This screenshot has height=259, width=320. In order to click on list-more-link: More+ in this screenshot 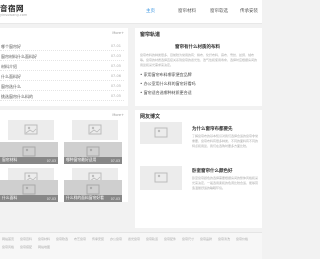, I will do `click(118, 33)`.